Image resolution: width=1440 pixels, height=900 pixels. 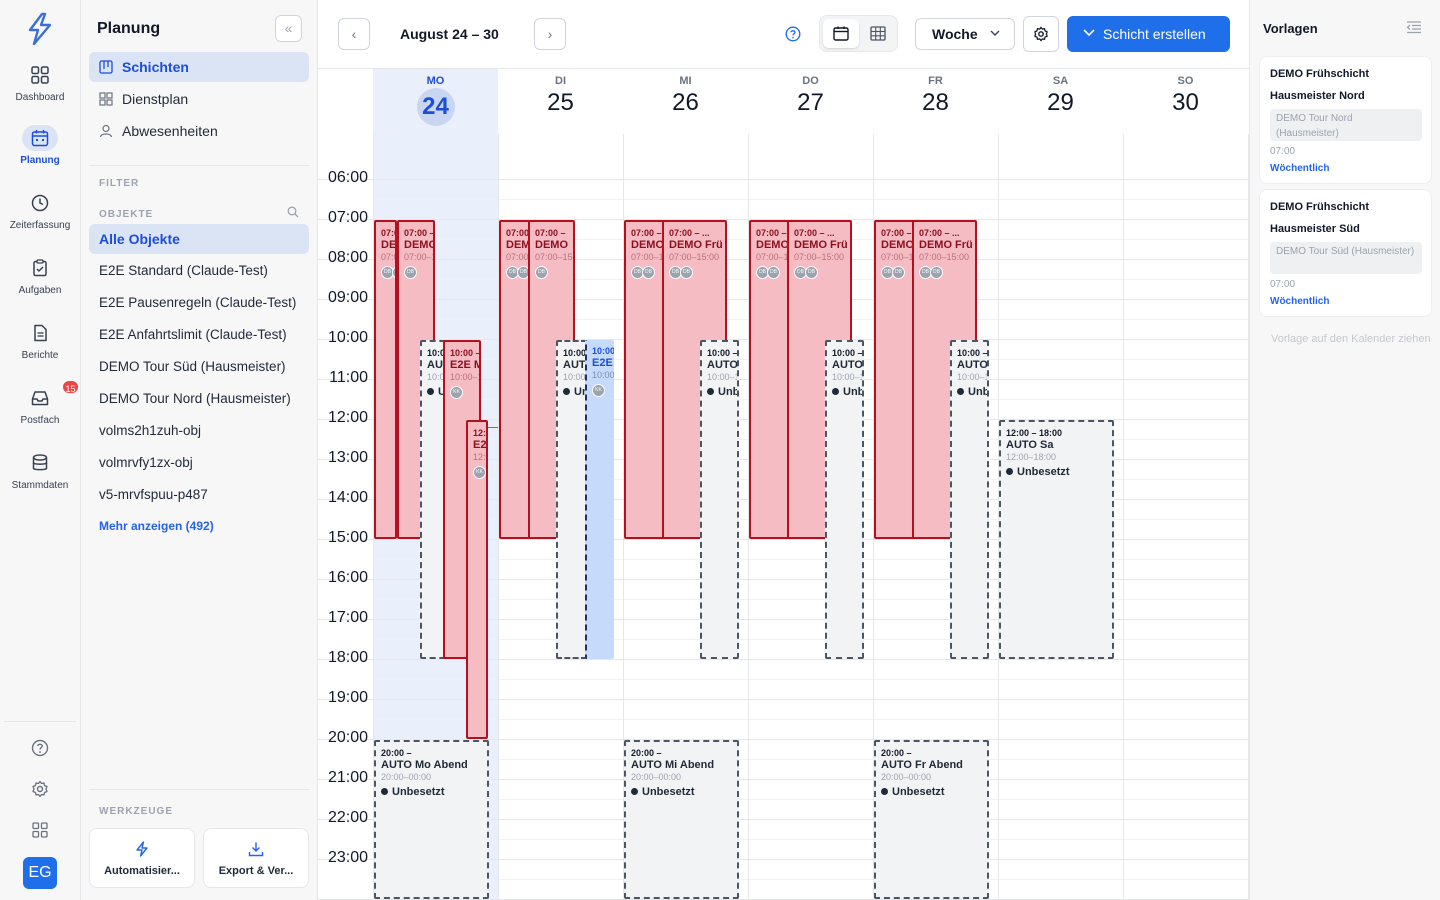 What do you see at coordinates (199, 271) in the screenshot?
I see `object-item: E2E Standard (Claude-Test)` at bounding box center [199, 271].